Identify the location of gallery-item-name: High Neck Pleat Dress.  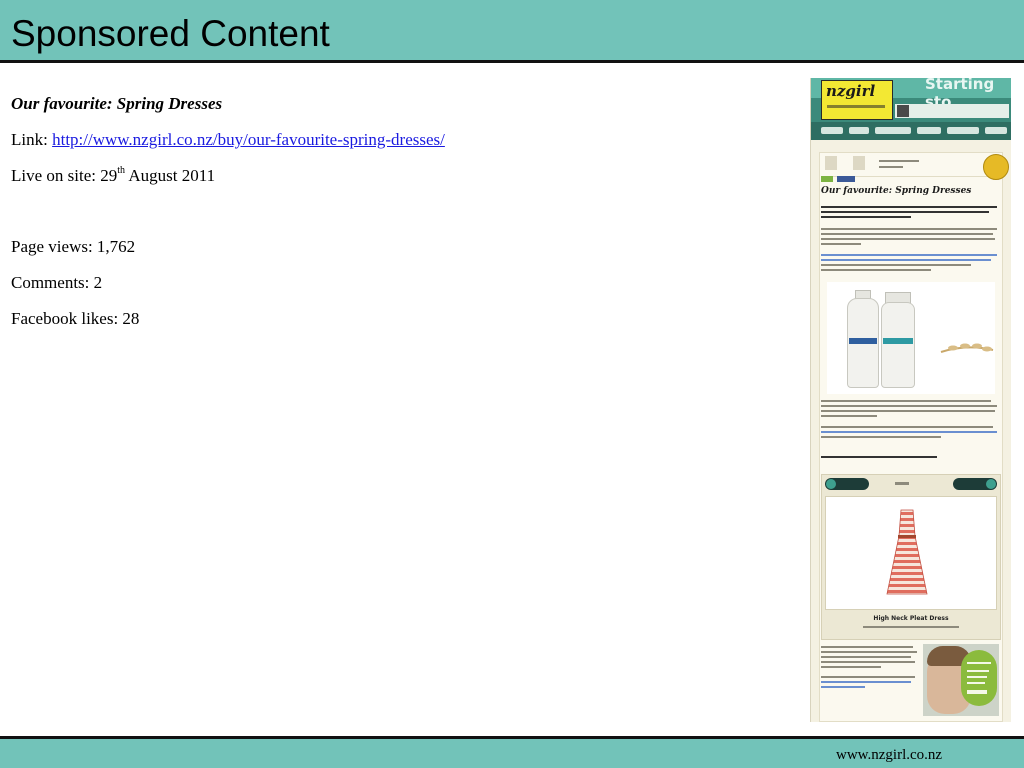
(911, 618).